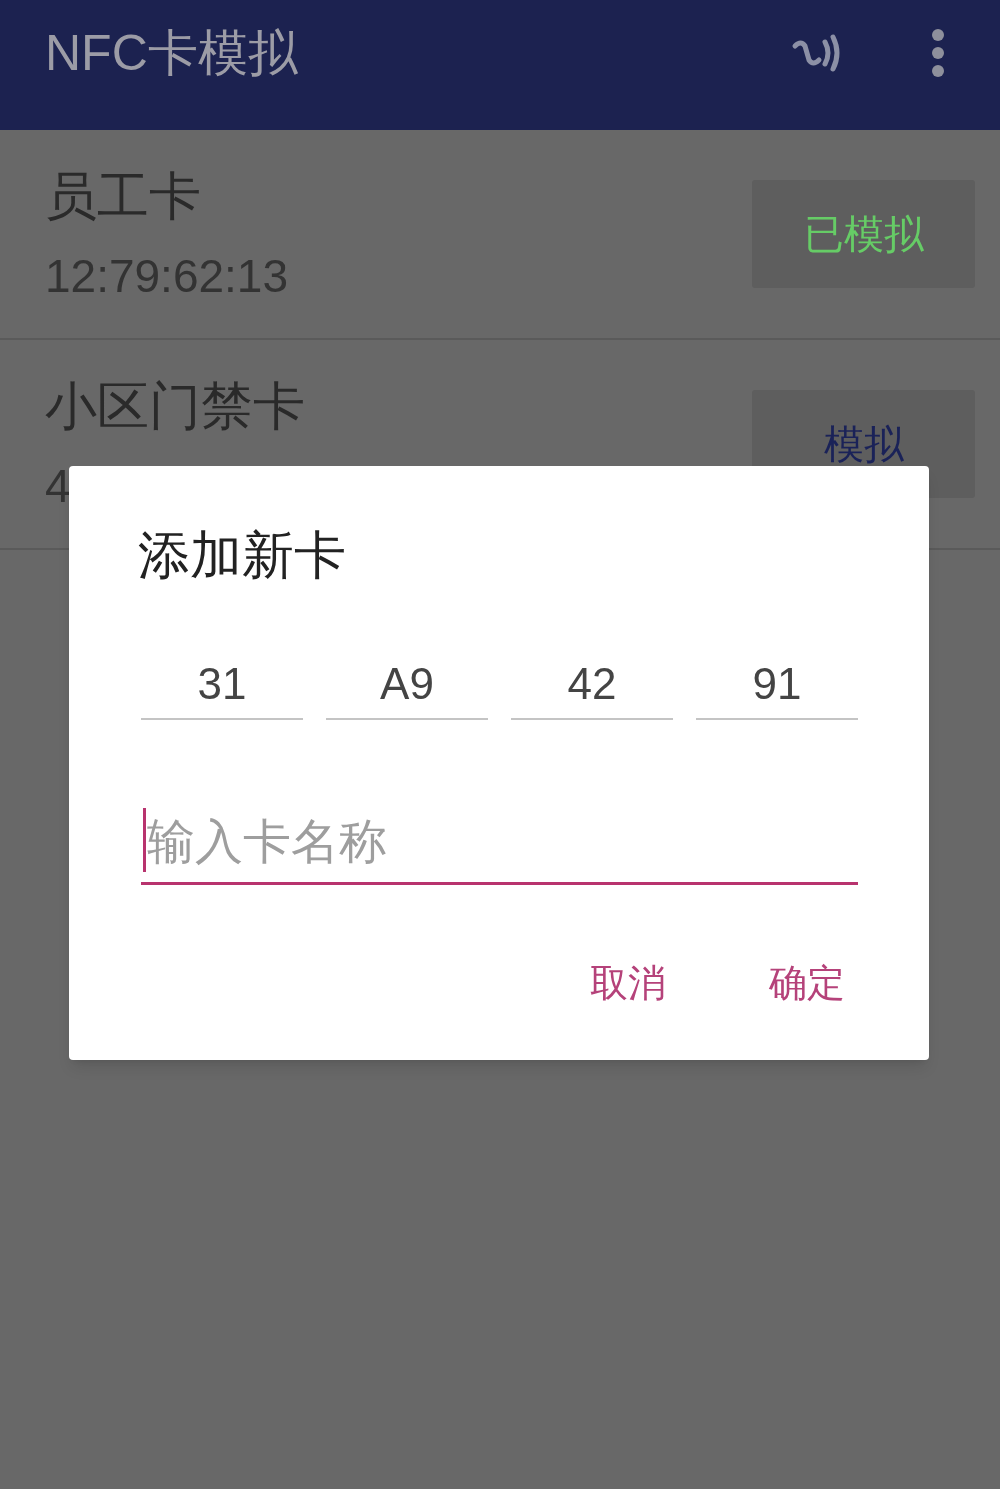 The image size is (1000, 1489). I want to click on dialog-button: 取消, so click(628, 983).